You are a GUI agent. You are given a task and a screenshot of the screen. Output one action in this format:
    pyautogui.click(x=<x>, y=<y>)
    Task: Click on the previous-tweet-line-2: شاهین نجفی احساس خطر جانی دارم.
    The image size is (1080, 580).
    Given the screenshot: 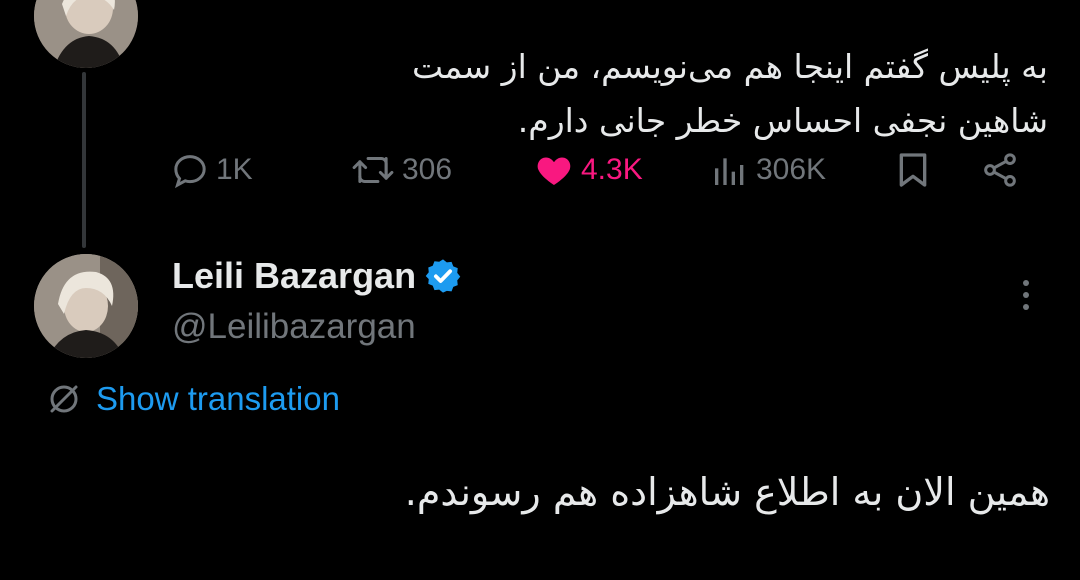 What is the action you would take?
    pyautogui.click(x=782, y=120)
    